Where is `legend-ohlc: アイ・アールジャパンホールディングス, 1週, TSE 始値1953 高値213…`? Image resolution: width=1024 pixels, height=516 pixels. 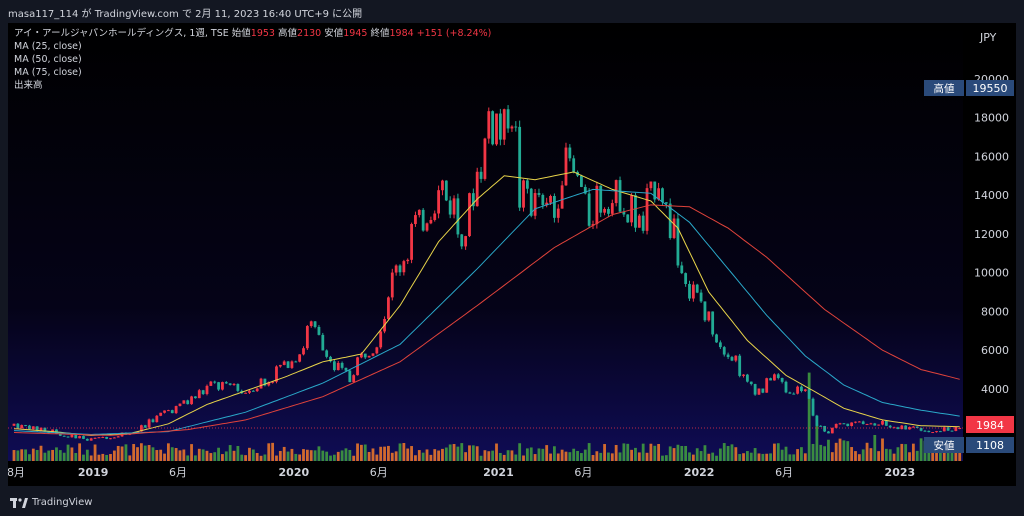 legend-ohlc: アイ・アールジャパンホールディングス, 1週, TSE 始値1953 高値213… is located at coordinates (252, 33).